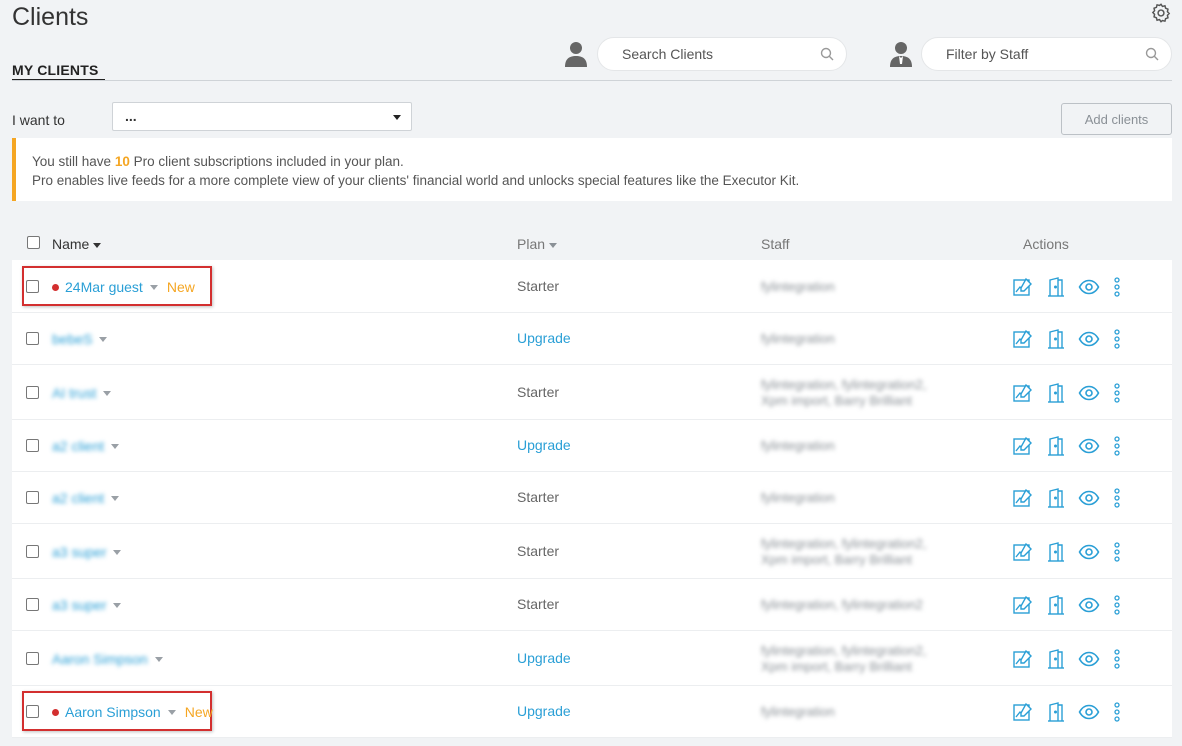 This screenshot has width=1182, height=746. What do you see at coordinates (592, 712) in the screenshot?
I see `table-row: Aaron Simpson New Upgrade fylintegration` at bounding box center [592, 712].